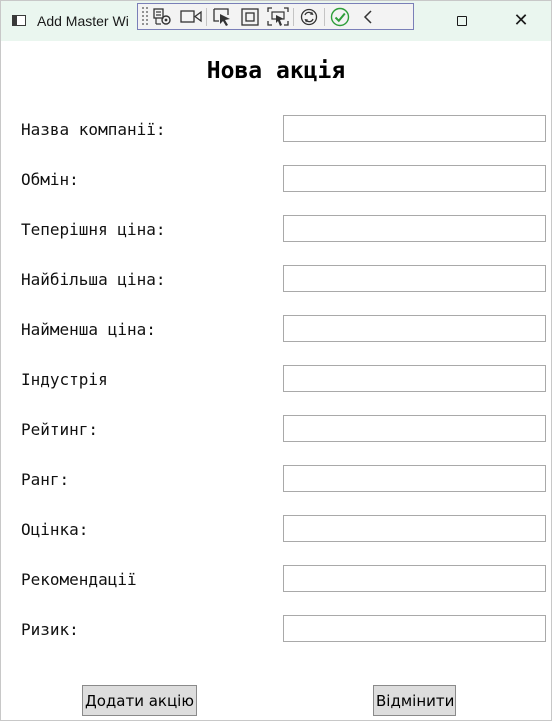 The image size is (552, 721). I want to click on track-focus-button, so click(278, 16).